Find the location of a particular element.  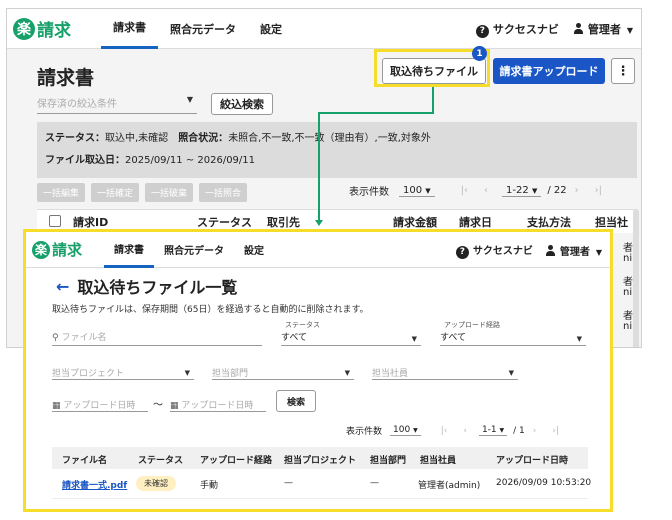

date-from-placeholder: アップロード日時 is located at coordinates (99, 406).